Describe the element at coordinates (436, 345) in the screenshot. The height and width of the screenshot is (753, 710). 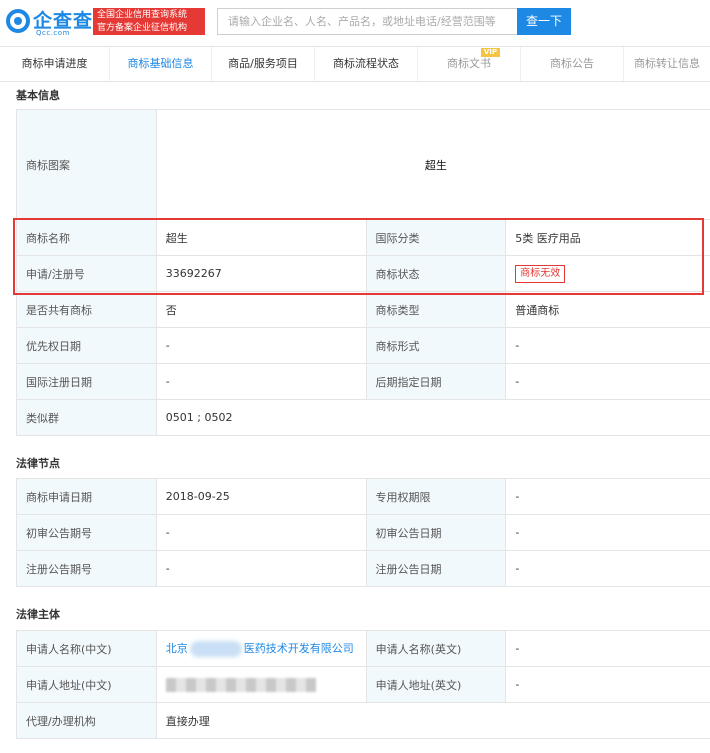
I see `form-label: 商标形式` at that location.